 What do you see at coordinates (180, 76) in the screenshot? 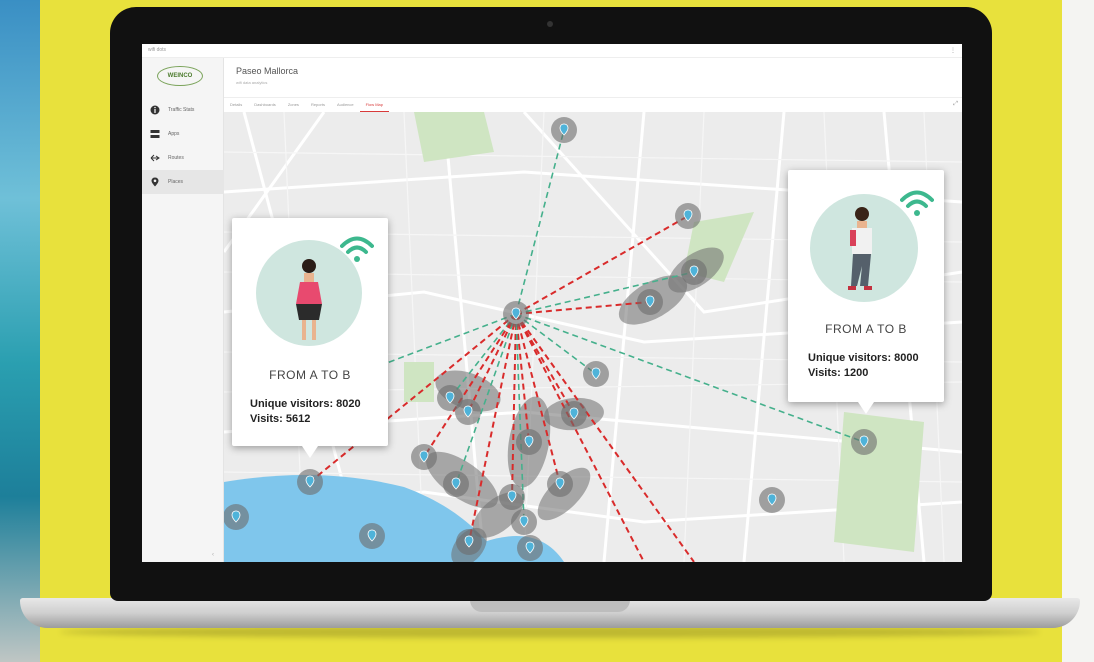
I see `brand-logo: WEINCO` at bounding box center [180, 76].